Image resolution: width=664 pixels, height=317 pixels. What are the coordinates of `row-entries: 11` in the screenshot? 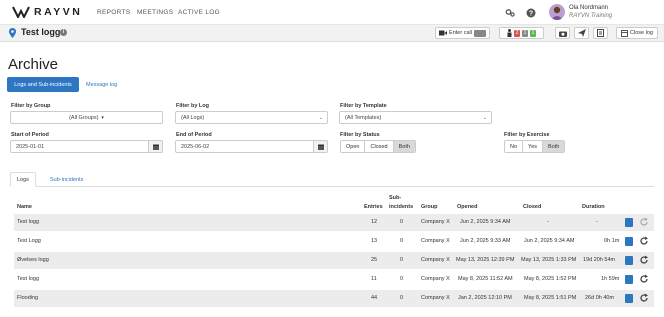 It's located at (374, 279).